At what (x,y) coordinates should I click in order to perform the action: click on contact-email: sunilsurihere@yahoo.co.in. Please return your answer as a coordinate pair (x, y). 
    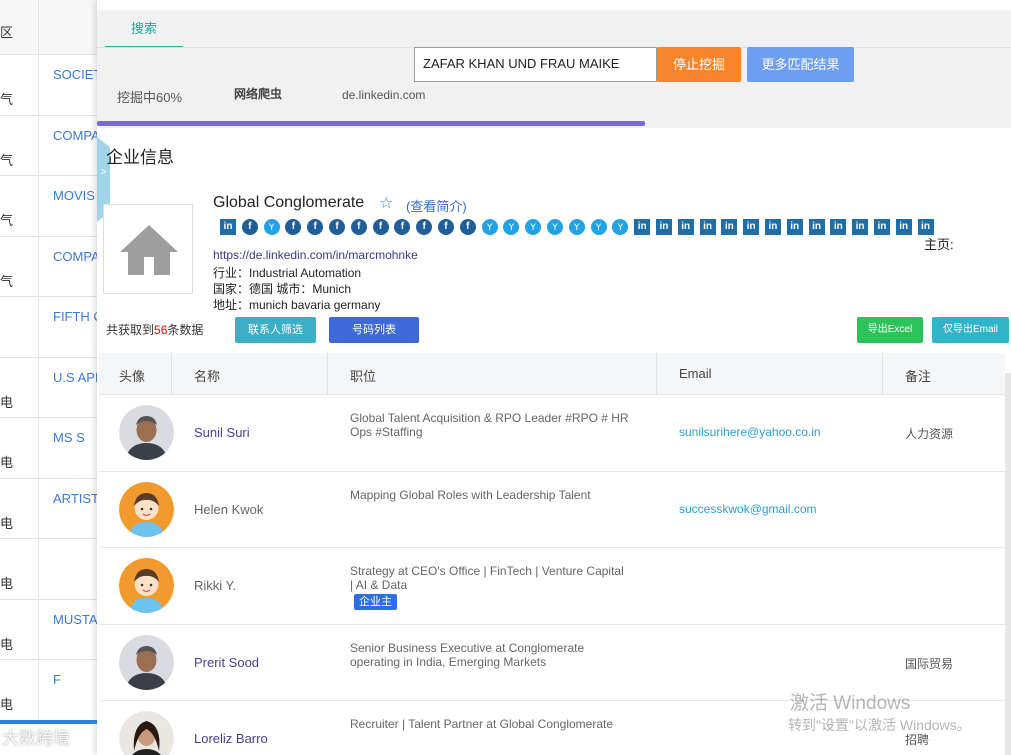
    Looking at the image, I should click on (750, 432).